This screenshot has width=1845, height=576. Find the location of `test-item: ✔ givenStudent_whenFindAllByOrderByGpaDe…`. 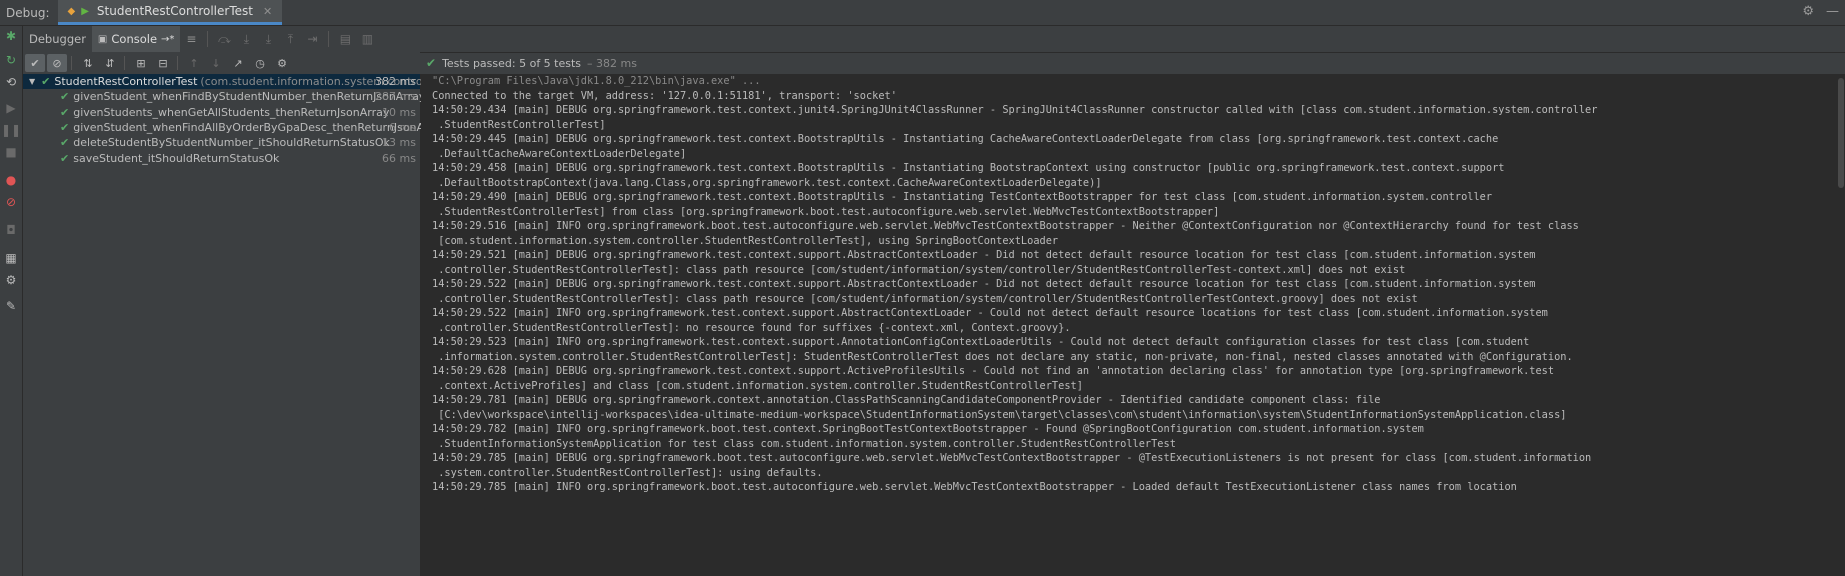

test-item: ✔ givenStudent_whenFindAllByOrderByGpaDe… is located at coordinates (234, 127).